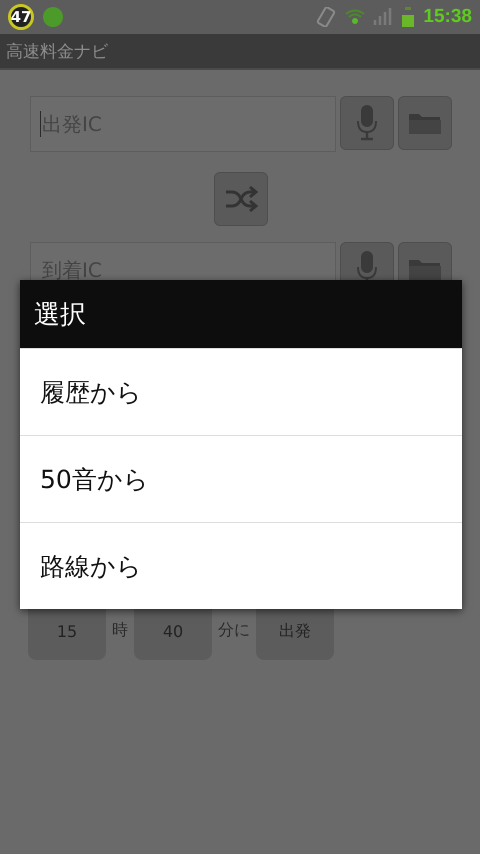  What do you see at coordinates (21, 17) in the screenshot?
I see `notification-badge: 47` at bounding box center [21, 17].